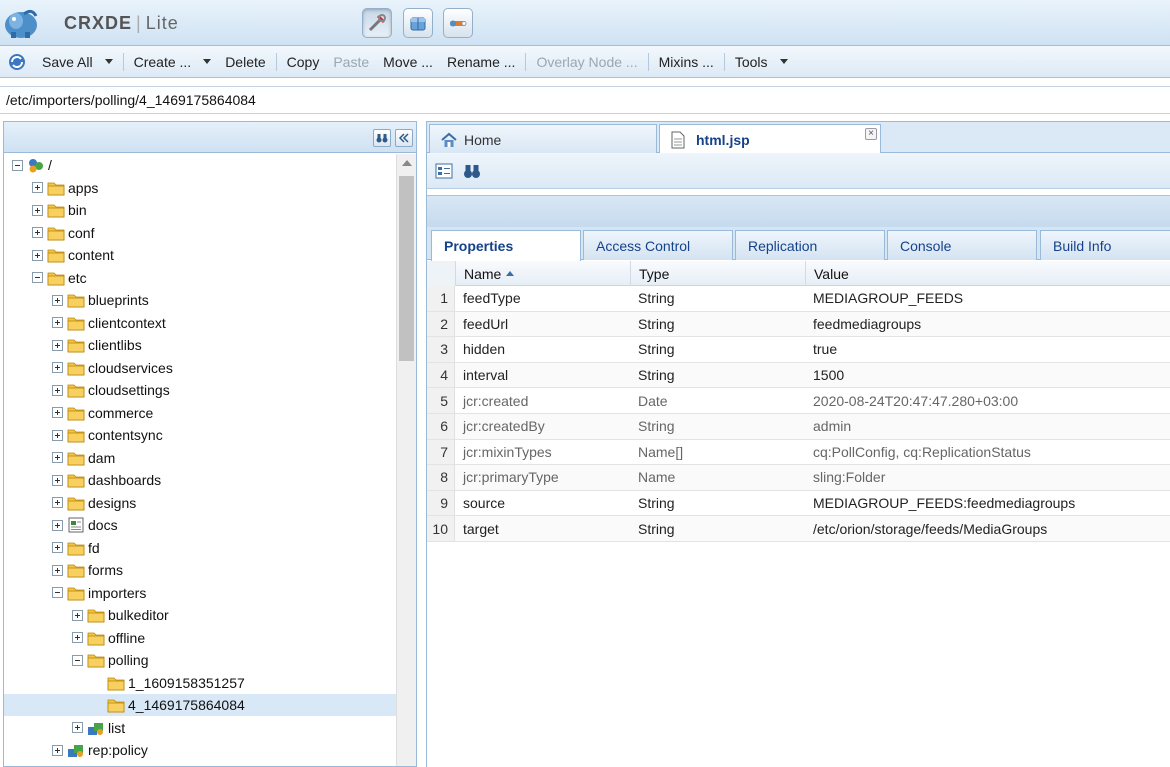  Describe the element at coordinates (542, 273) in the screenshot. I see `column-header-name: Name` at that location.